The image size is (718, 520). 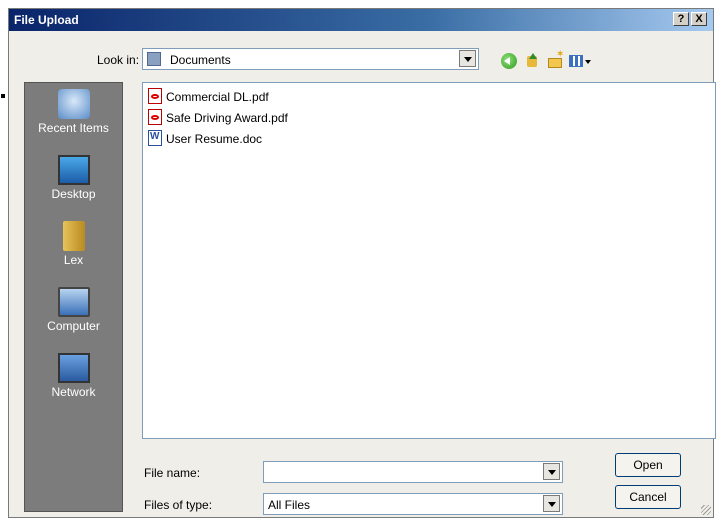 I want to click on place-desktop: Desktop, so click(x=73, y=178).